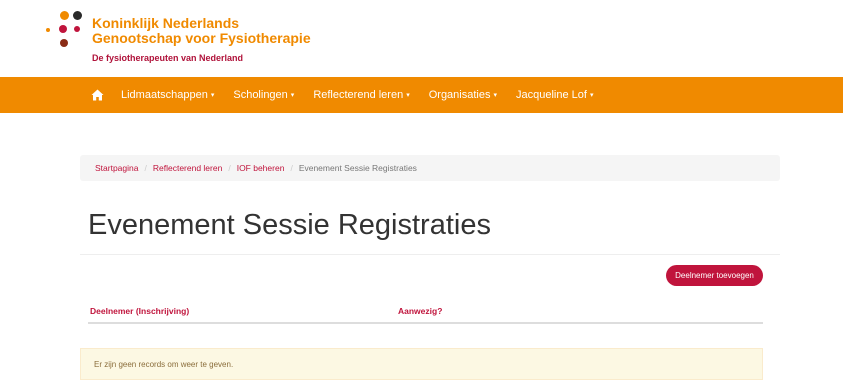 This screenshot has height=380, width=843. I want to click on column-header-present: Aanwezig?, so click(420, 311).